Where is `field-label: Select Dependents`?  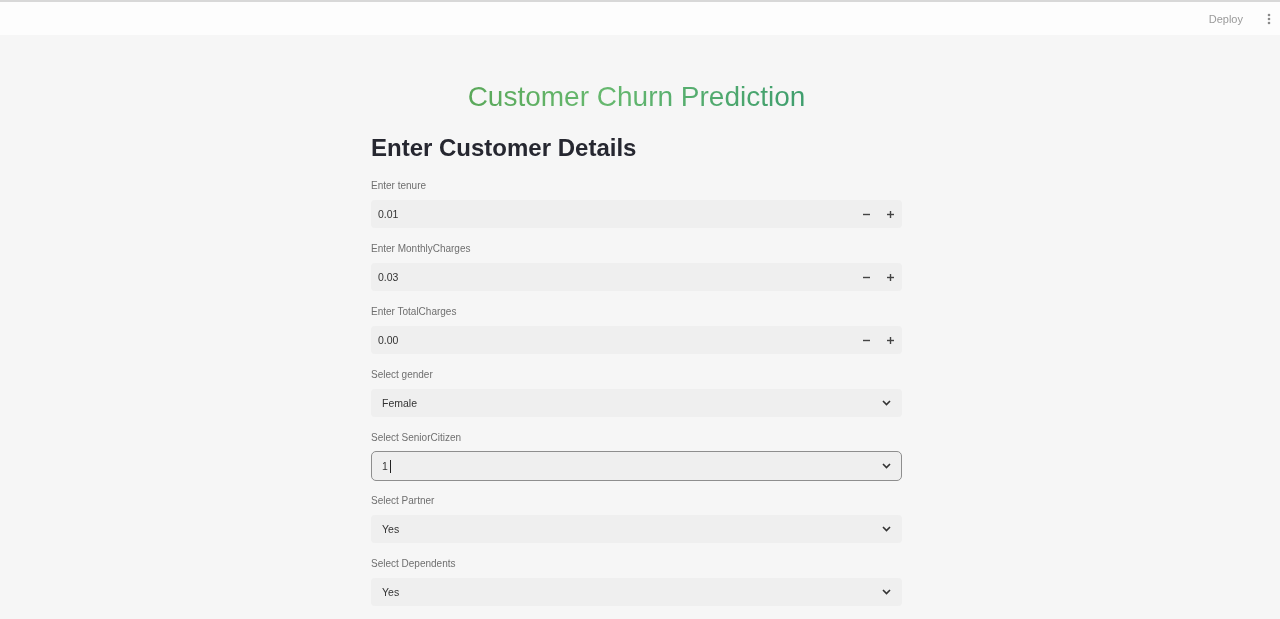
field-label: Select Dependents is located at coordinates (413, 564).